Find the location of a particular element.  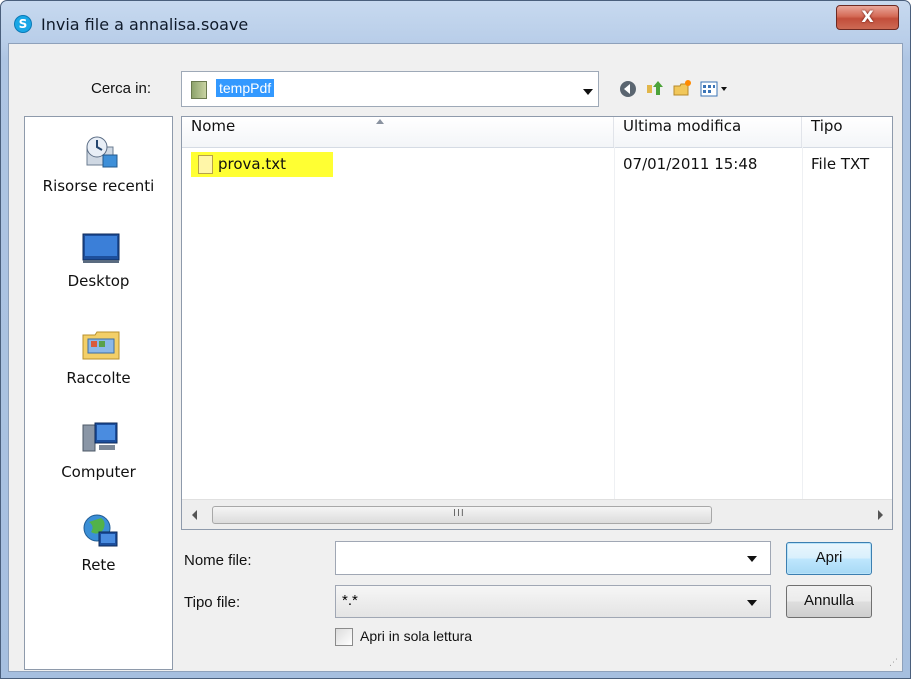

open-button: Apri is located at coordinates (829, 558).